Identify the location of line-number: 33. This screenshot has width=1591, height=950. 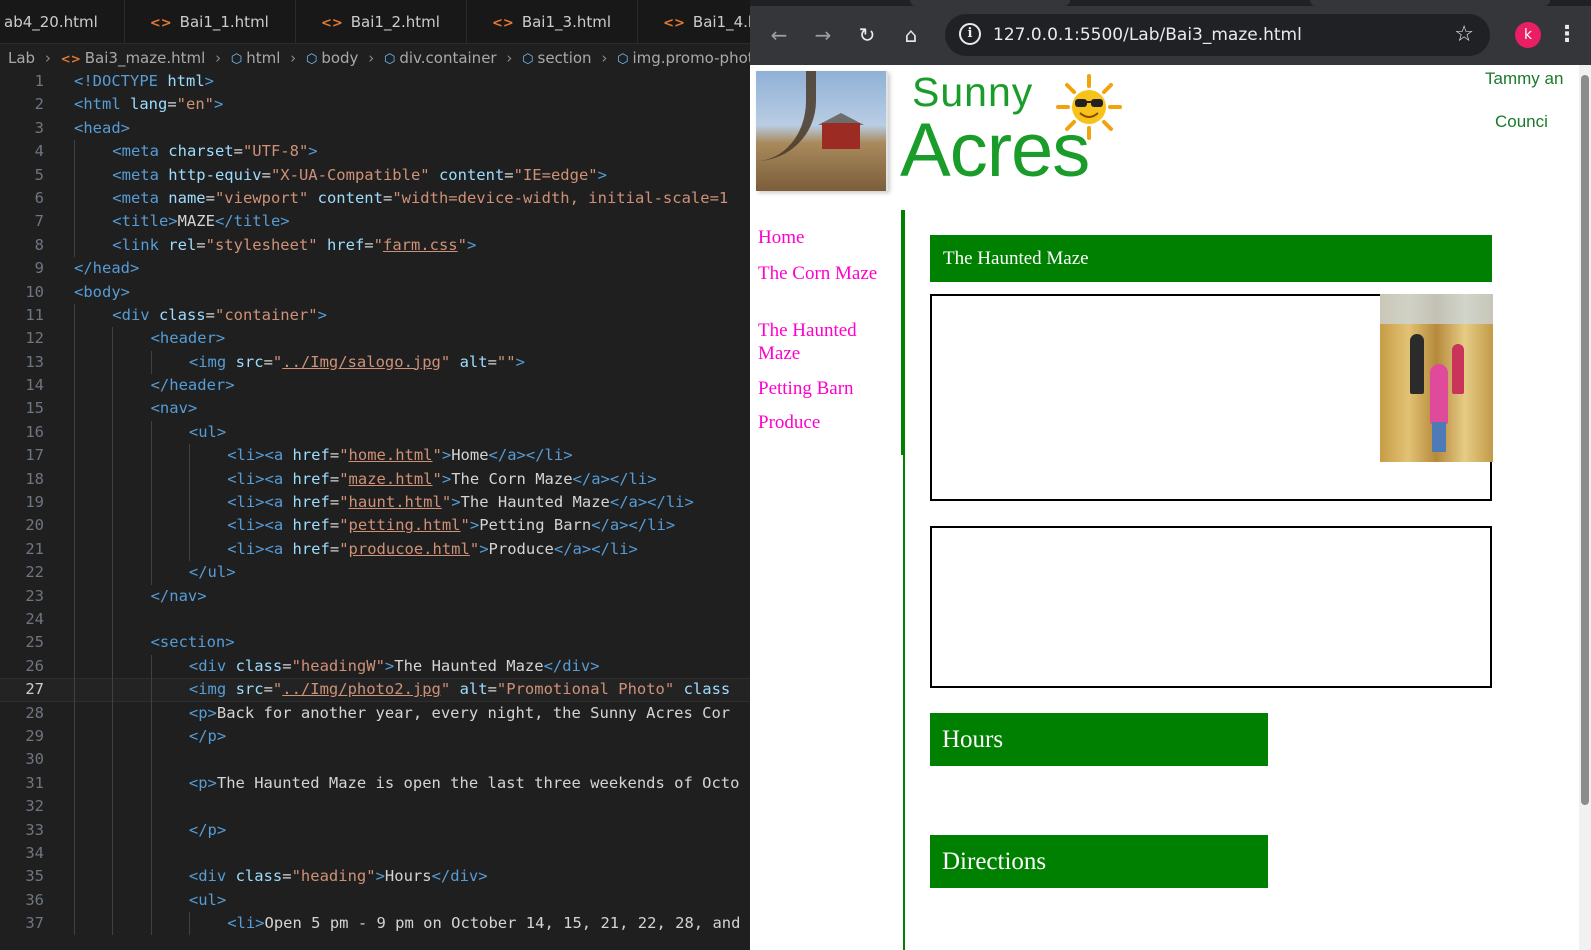
(34, 829).